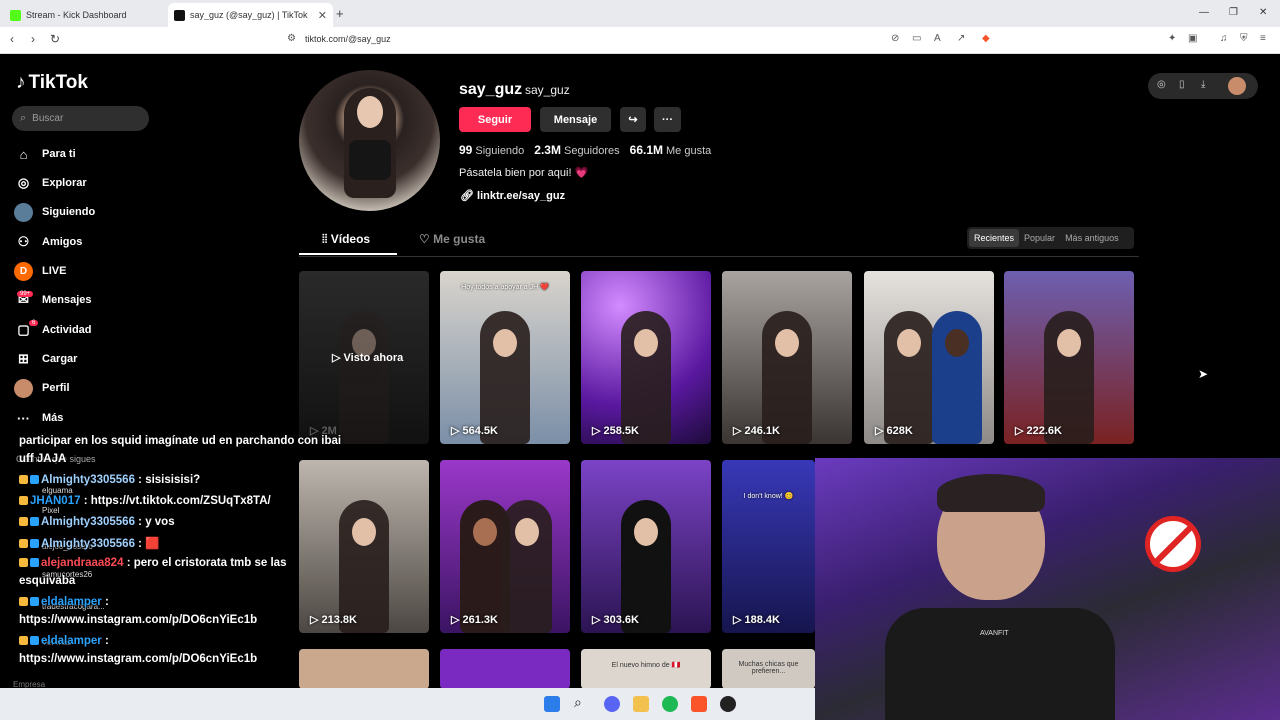  Describe the element at coordinates (179, 15) in the screenshot. I see `tiktok-favicon-icon` at that location.